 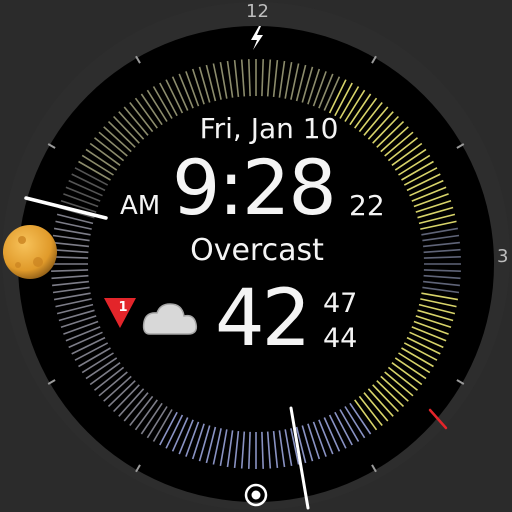 What do you see at coordinates (256, 251) in the screenshot?
I see `weather-condition: Overcast` at bounding box center [256, 251].